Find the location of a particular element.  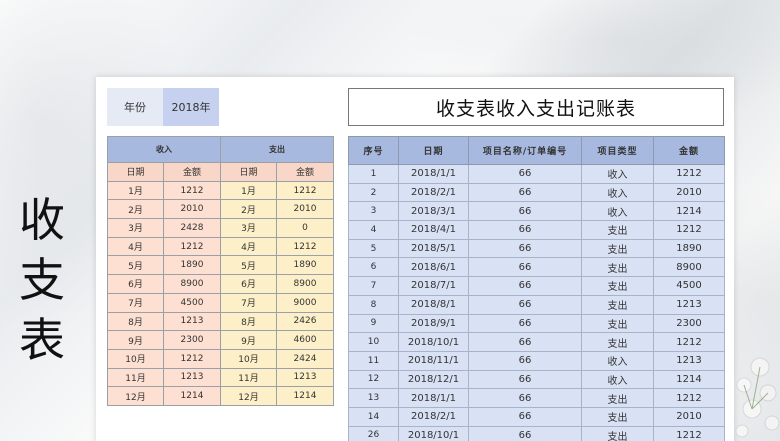

table-cell: 2018/8/1 is located at coordinates (433, 304).